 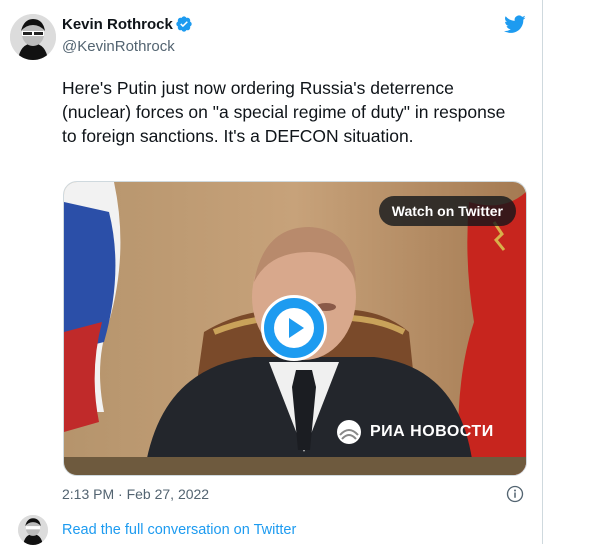 What do you see at coordinates (432, 431) in the screenshot?
I see `ria-watermark-text: РИА НОВОСТИ` at bounding box center [432, 431].